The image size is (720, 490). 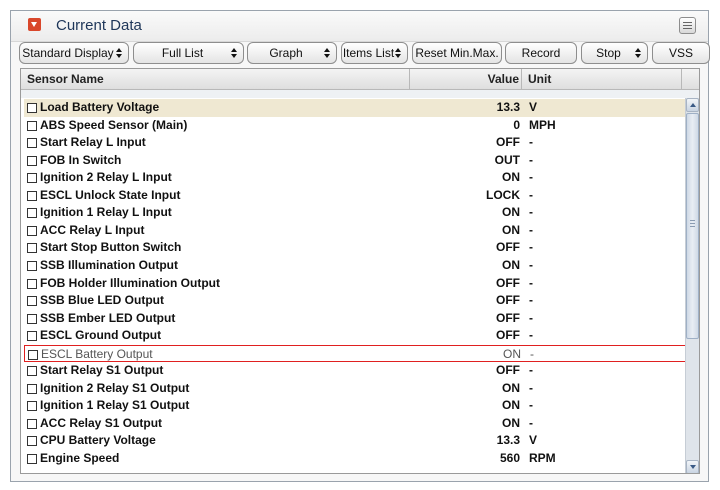 I want to click on table-row: ABS Speed Sensor (Main) 0 MPH, so click(x=355, y=126).